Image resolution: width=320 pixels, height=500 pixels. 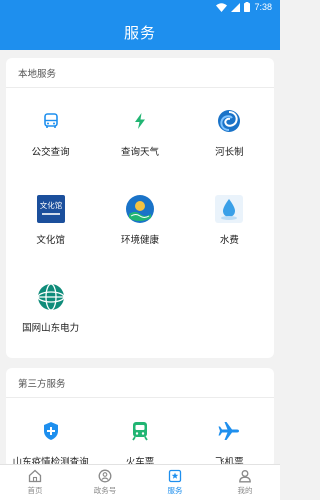 I want to click on environment-emblem-icon, so click(x=140, y=209).